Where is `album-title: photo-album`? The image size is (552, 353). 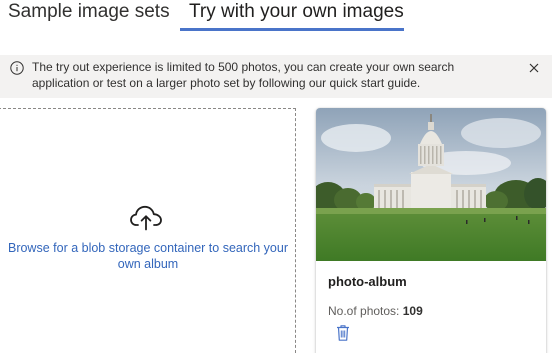 album-title: photo-album is located at coordinates (367, 281).